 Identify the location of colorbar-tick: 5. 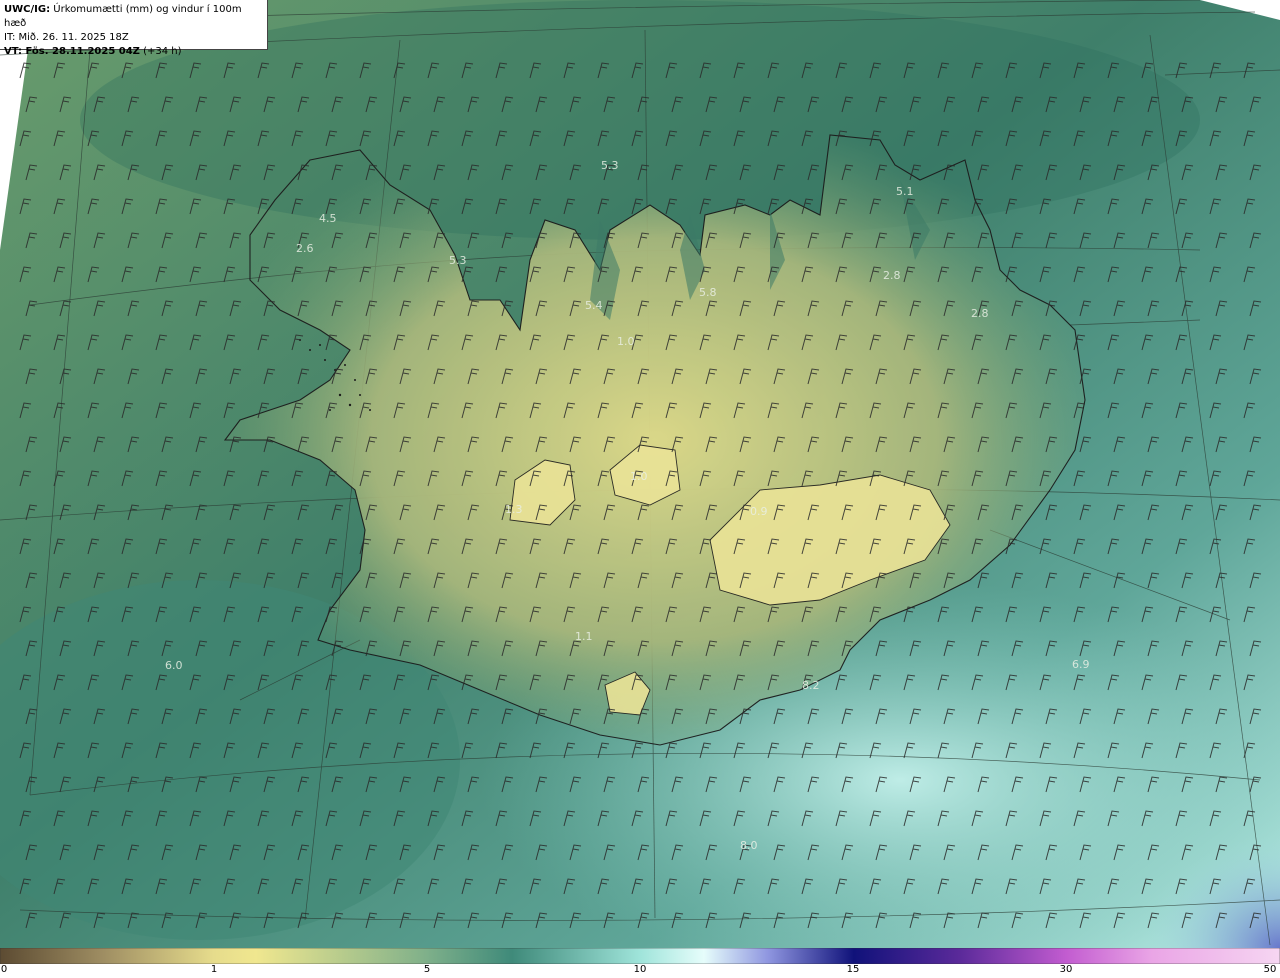
(427, 969).